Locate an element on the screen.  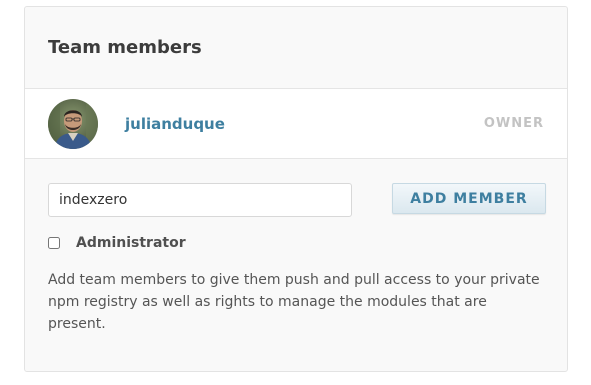
administrator-option: Administrator is located at coordinates (117, 243).